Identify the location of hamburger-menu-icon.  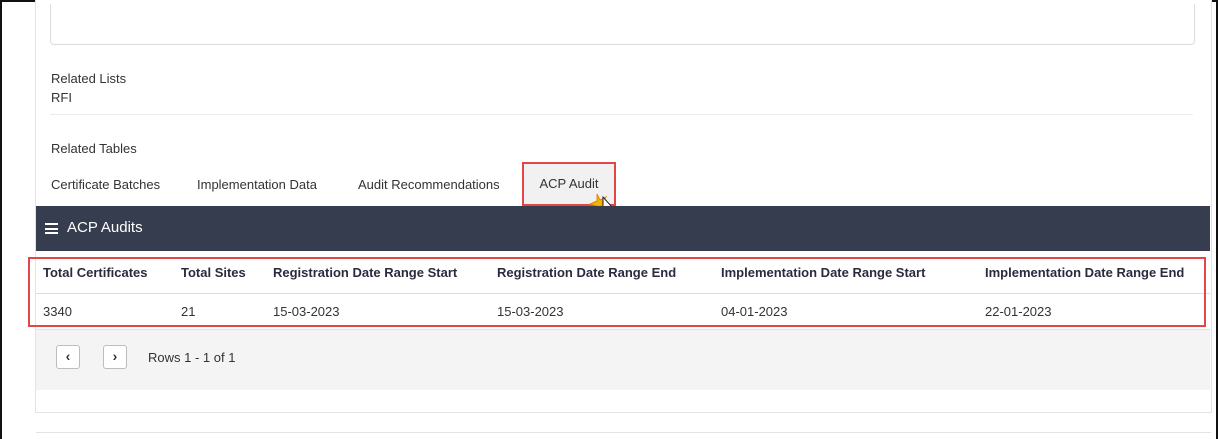
(51, 228).